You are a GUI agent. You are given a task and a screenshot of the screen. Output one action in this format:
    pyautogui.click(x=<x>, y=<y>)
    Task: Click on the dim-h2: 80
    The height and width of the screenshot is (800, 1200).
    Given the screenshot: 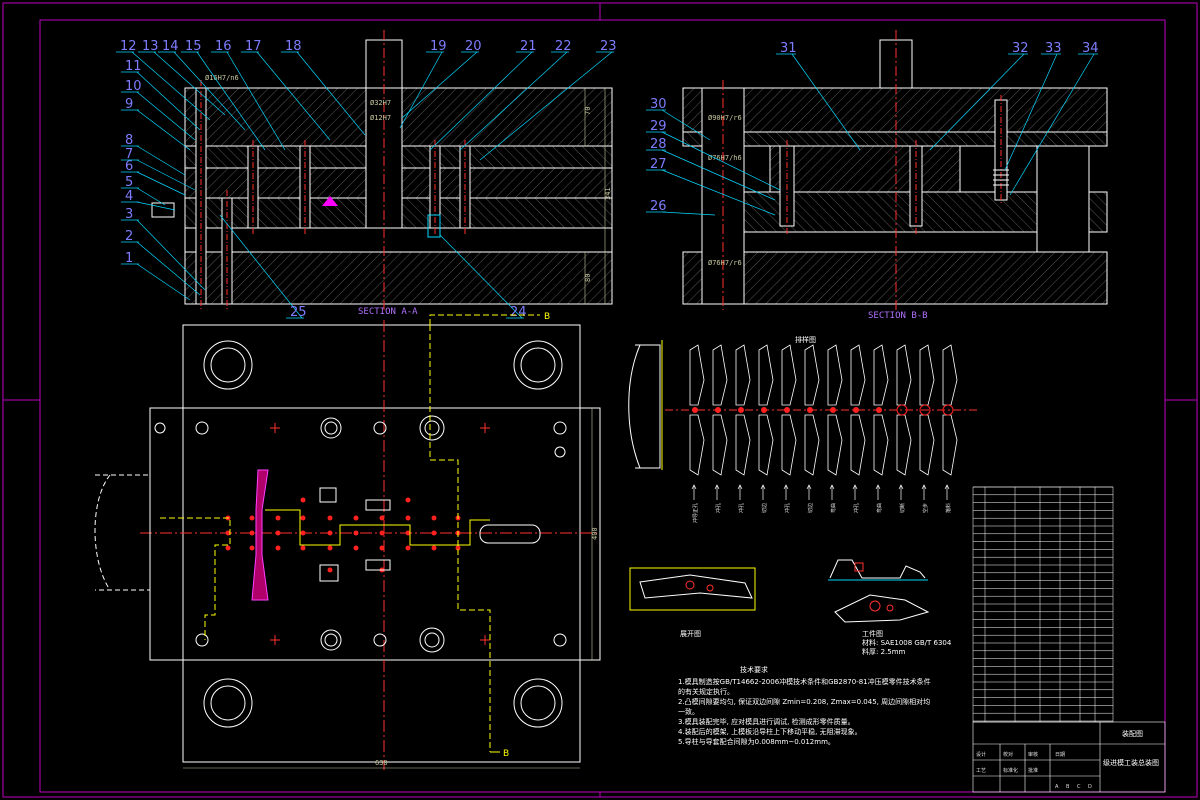 What is the action you would take?
    pyautogui.click(x=588, y=278)
    